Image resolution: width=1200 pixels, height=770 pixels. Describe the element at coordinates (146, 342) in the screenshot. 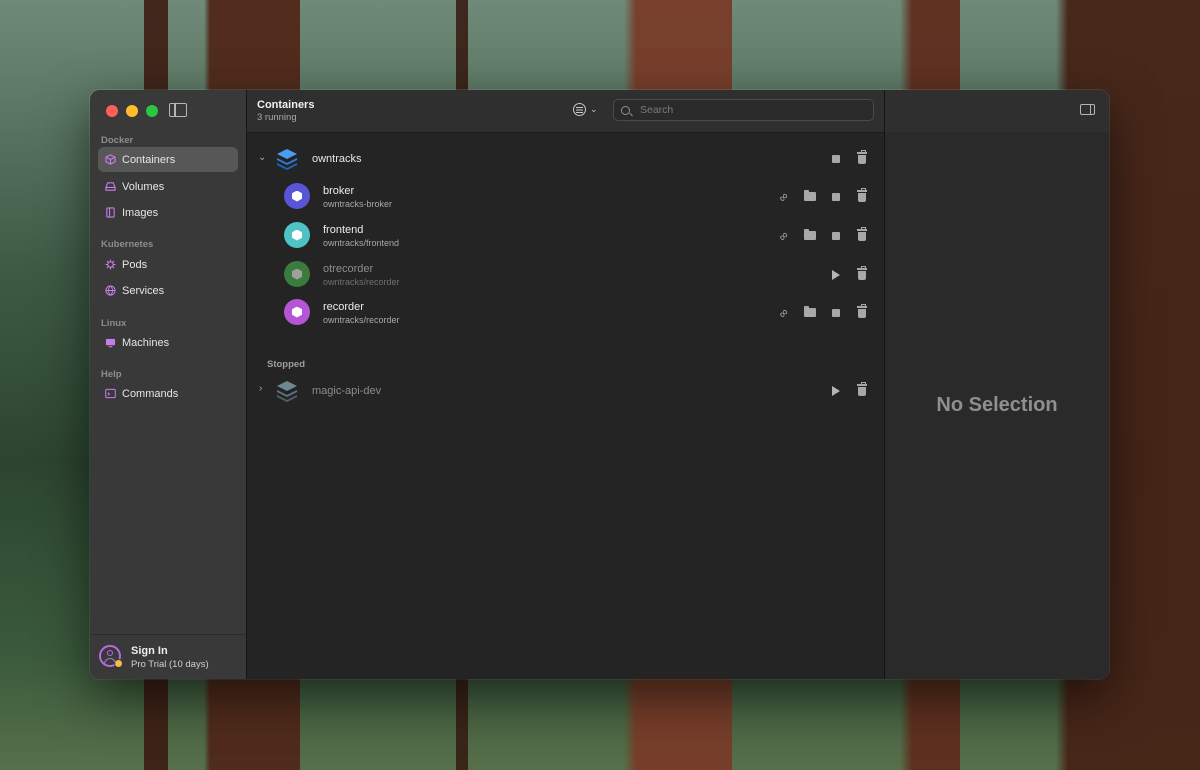

I see `sidebar-item-label: Machines` at that location.